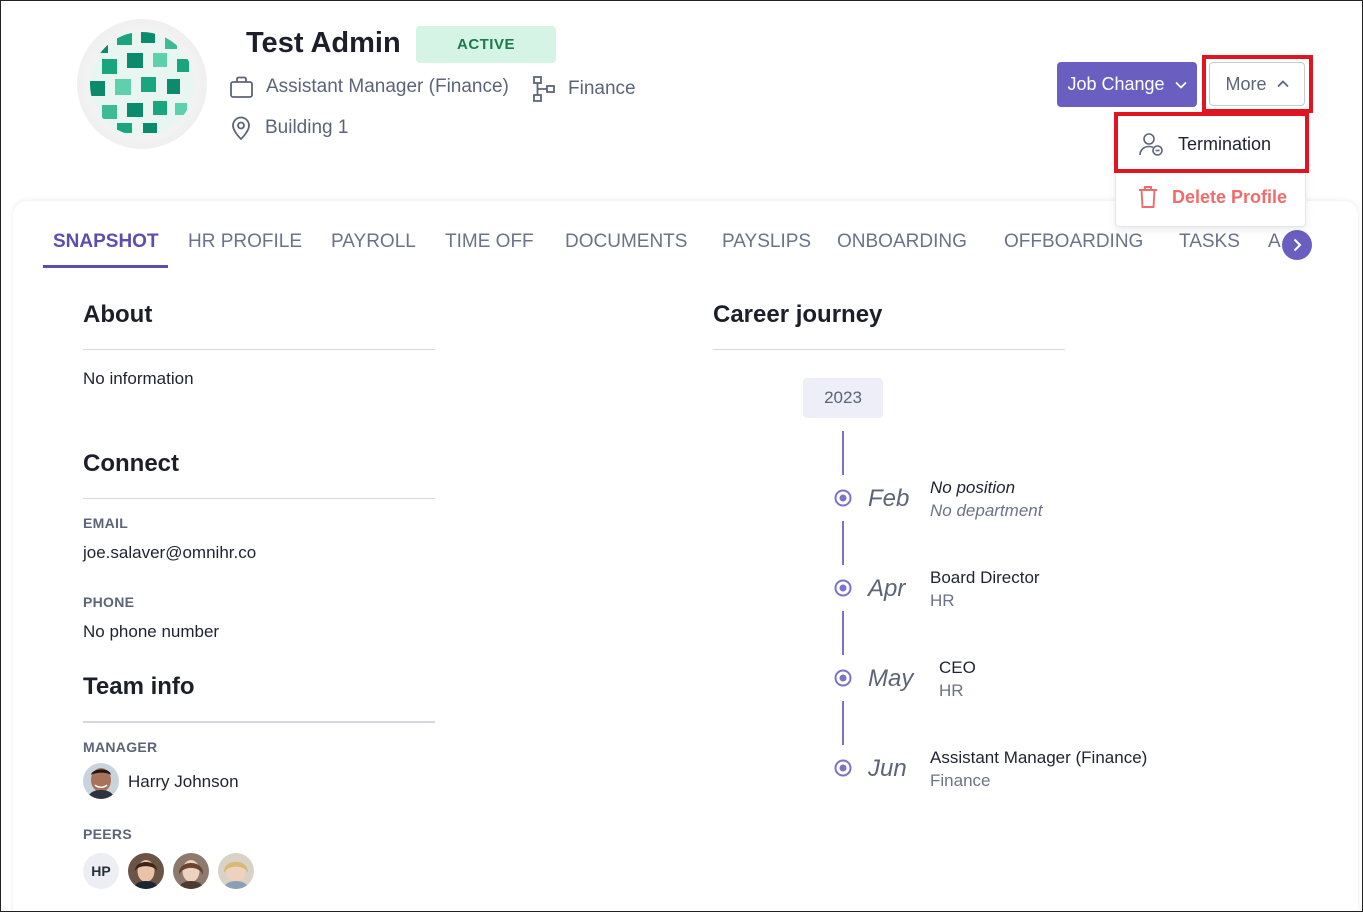 This screenshot has height=912, width=1363. What do you see at coordinates (1116, 84) in the screenshot?
I see `job-change-label: Job Change` at bounding box center [1116, 84].